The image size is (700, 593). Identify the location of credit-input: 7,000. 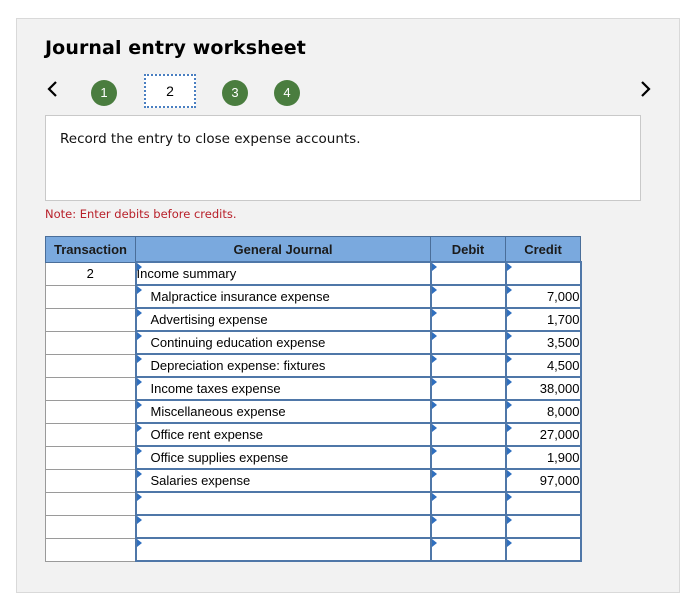
(543, 296).